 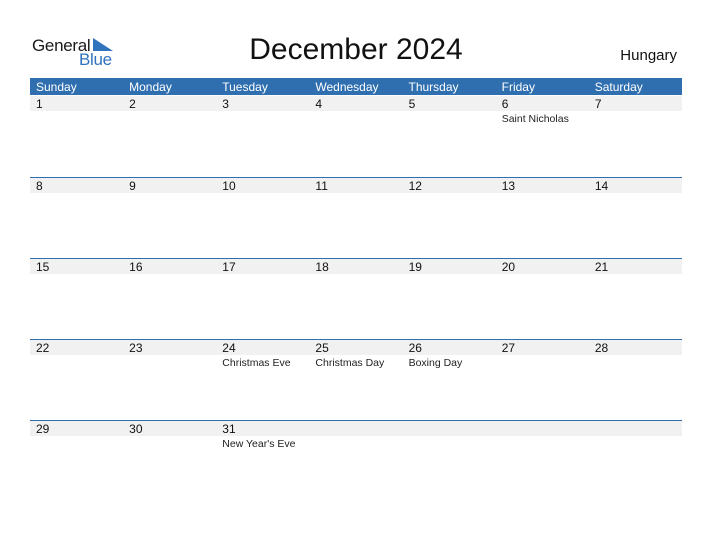 I want to click on day-number: 4, so click(x=319, y=104).